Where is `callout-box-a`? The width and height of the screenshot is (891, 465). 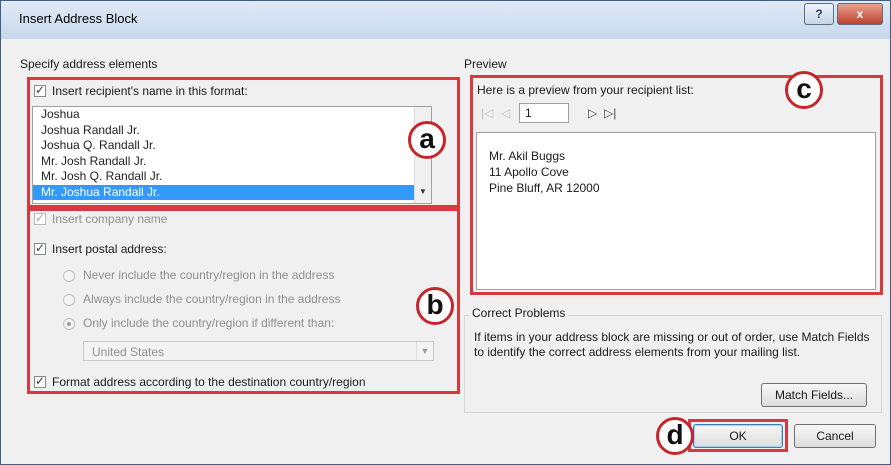
callout-box-a is located at coordinates (243, 142).